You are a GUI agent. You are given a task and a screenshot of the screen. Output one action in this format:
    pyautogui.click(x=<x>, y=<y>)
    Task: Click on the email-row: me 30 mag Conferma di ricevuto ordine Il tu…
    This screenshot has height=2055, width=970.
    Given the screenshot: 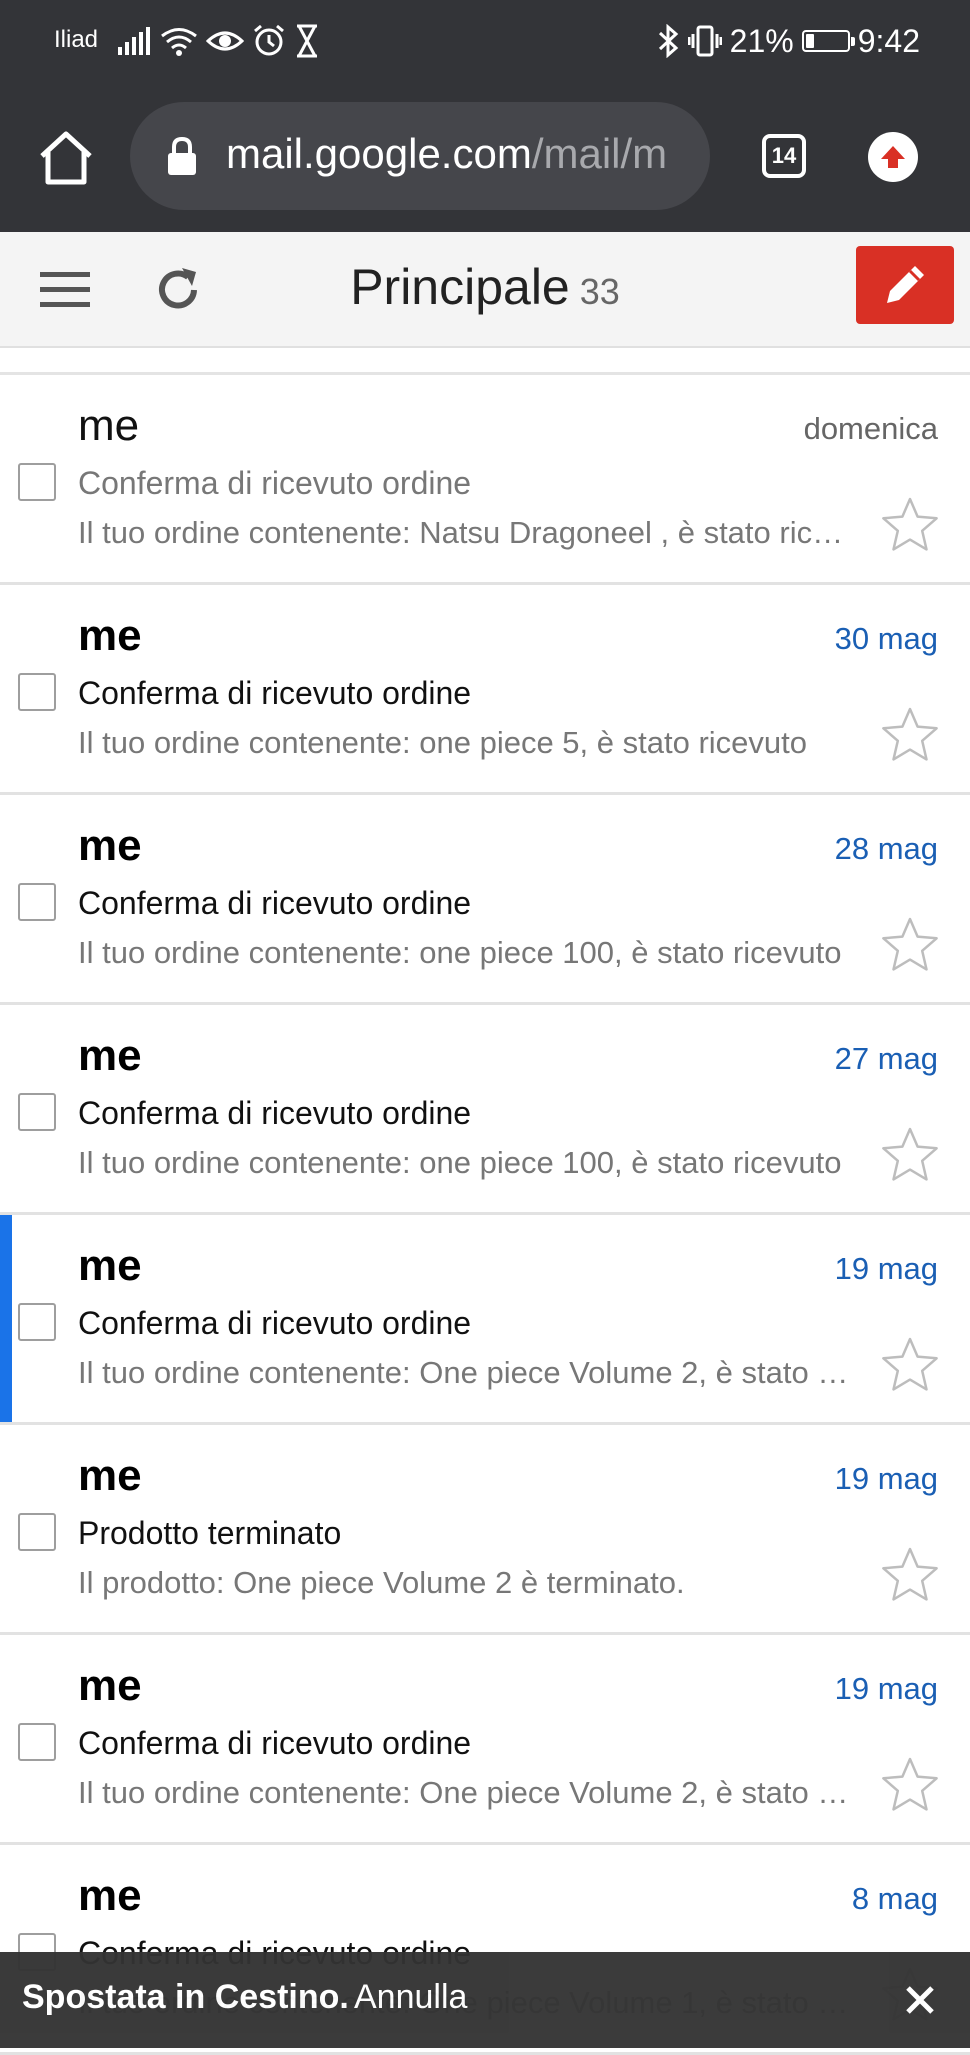 What is the action you would take?
    pyautogui.click(x=485, y=690)
    